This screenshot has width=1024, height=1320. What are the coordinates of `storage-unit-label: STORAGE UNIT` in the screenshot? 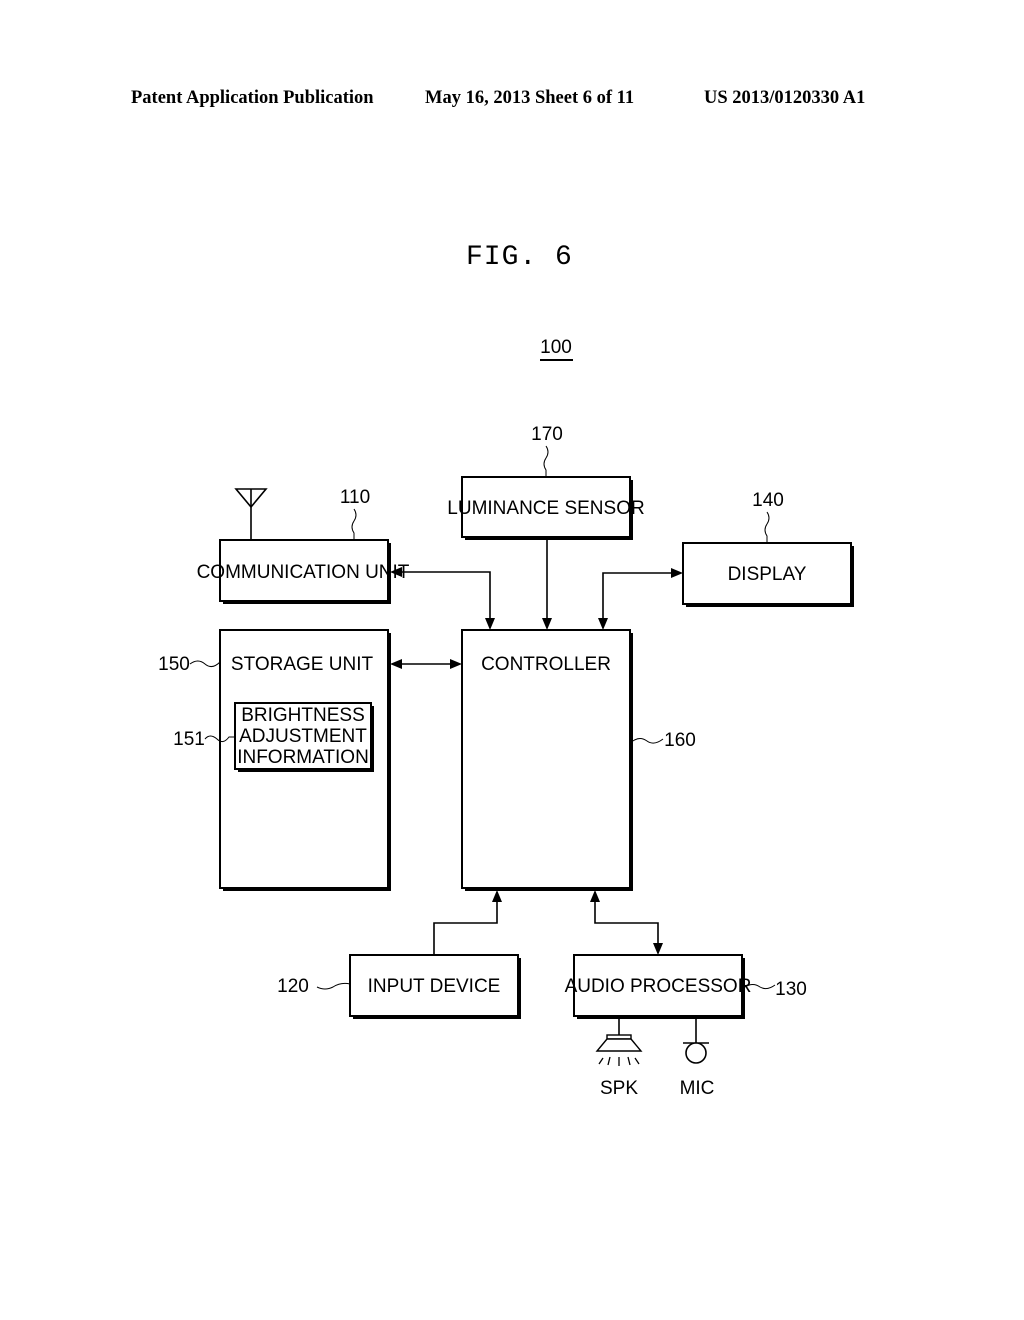 It's located at (302, 664).